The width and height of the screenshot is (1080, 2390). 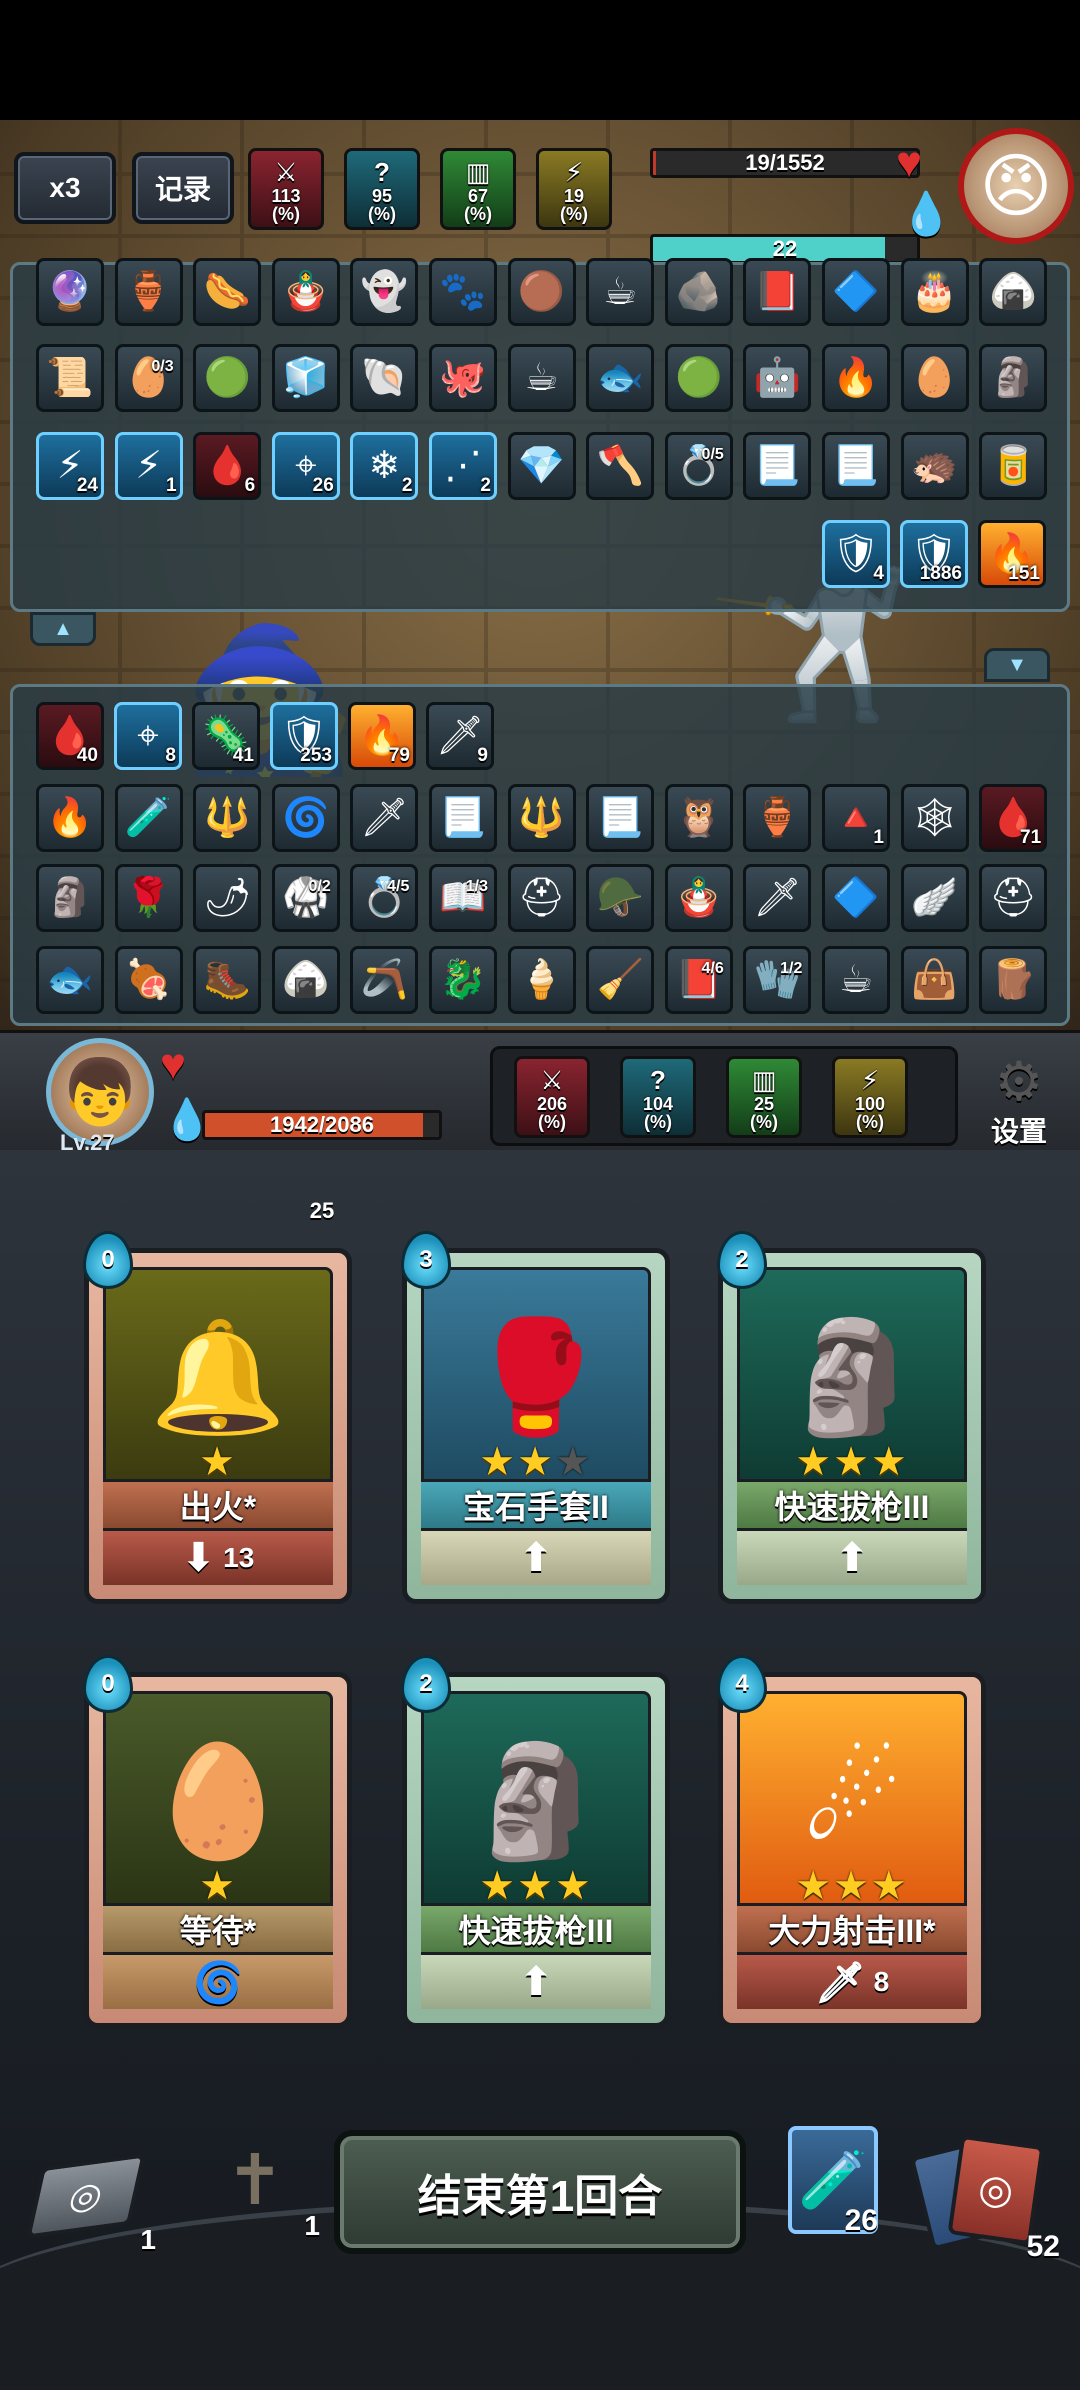 I want to click on enemy-item-slot: 🐾, so click(x=463, y=292).